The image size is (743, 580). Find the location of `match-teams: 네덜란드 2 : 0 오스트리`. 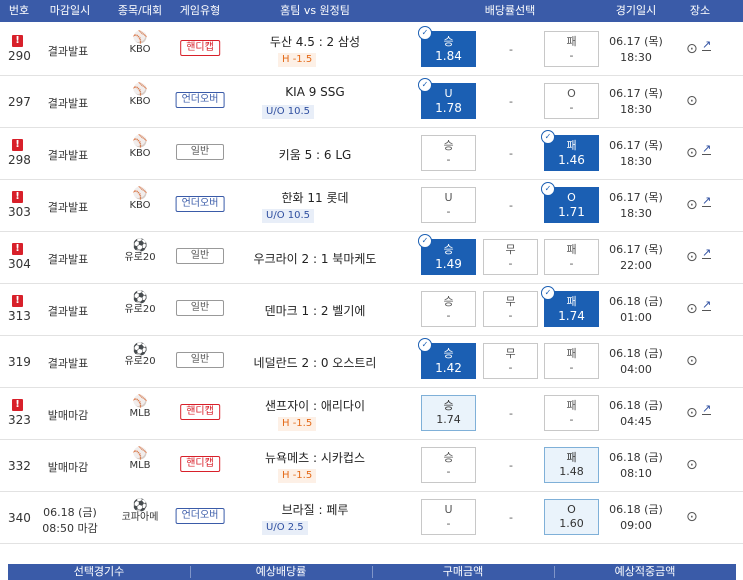

match-teams: 네덜란드 2 : 0 오스트리 is located at coordinates (315, 363).